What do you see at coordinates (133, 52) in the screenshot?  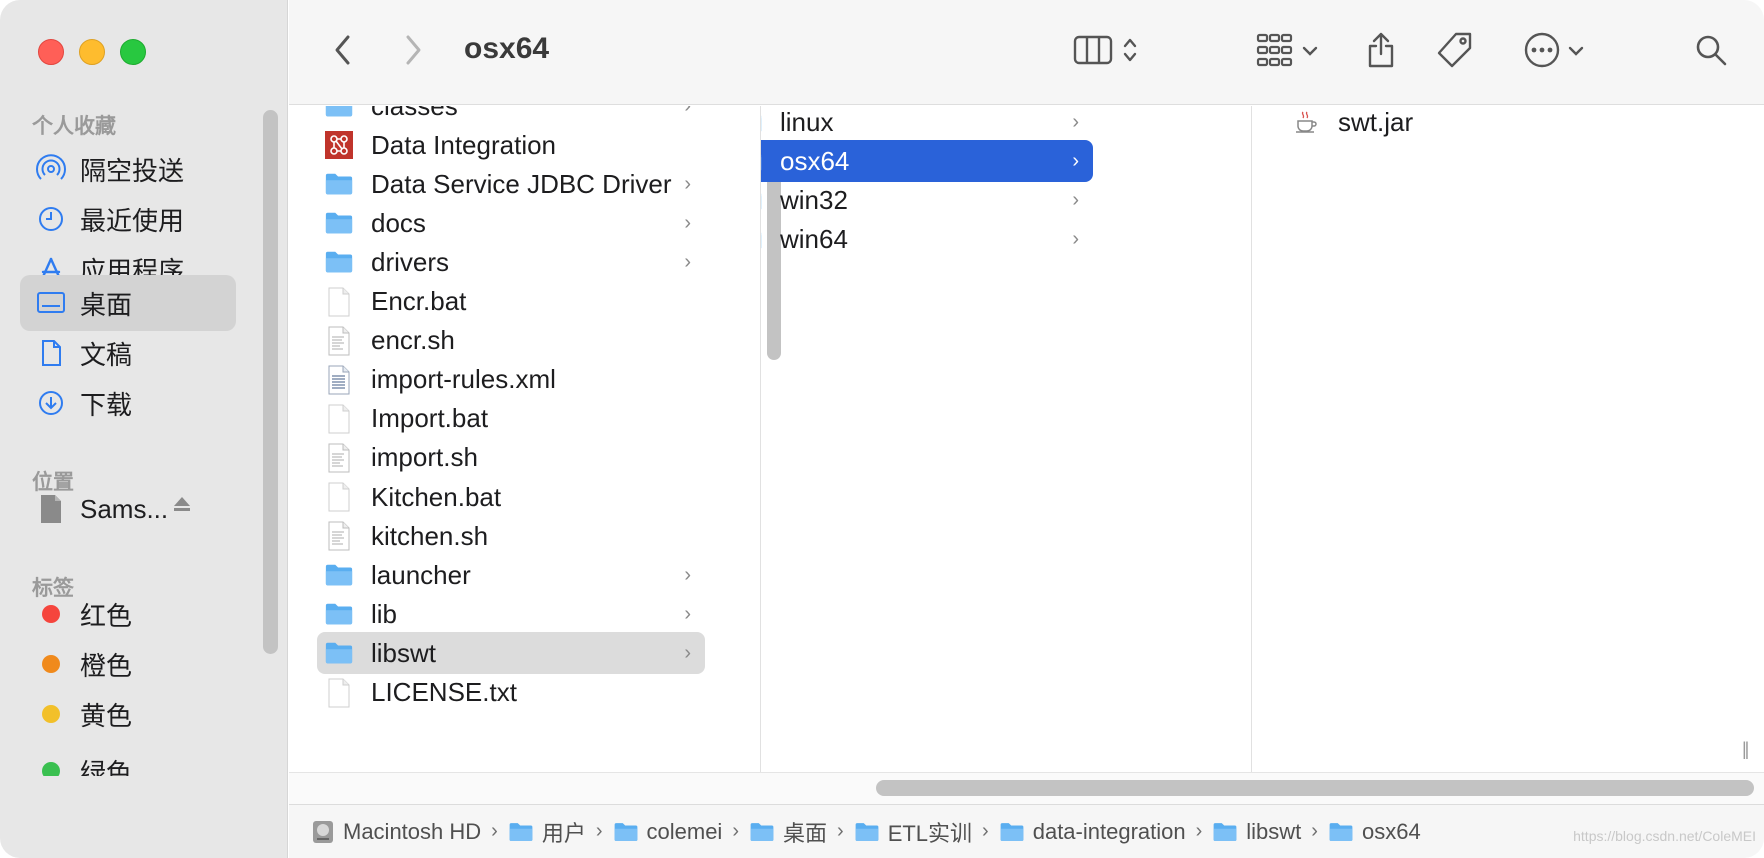 I see `zoom-window-button` at bounding box center [133, 52].